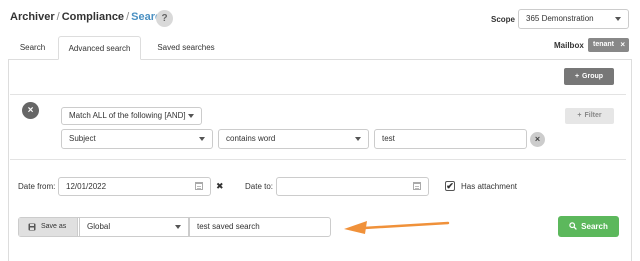 The width and height of the screenshot is (640, 261). I want to click on date-from-label: Date from:, so click(37, 186).